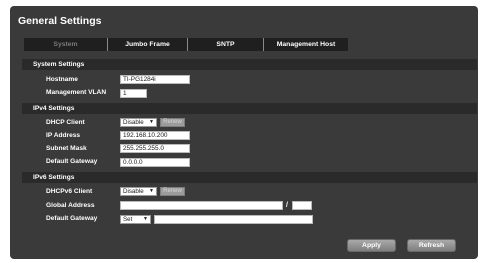 The image size is (483, 263). What do you see at coordinates (249, 108) in the screenshot?
I see `ipv4-settings-header: IPv4 Settings` at bounding box center [249, 108].